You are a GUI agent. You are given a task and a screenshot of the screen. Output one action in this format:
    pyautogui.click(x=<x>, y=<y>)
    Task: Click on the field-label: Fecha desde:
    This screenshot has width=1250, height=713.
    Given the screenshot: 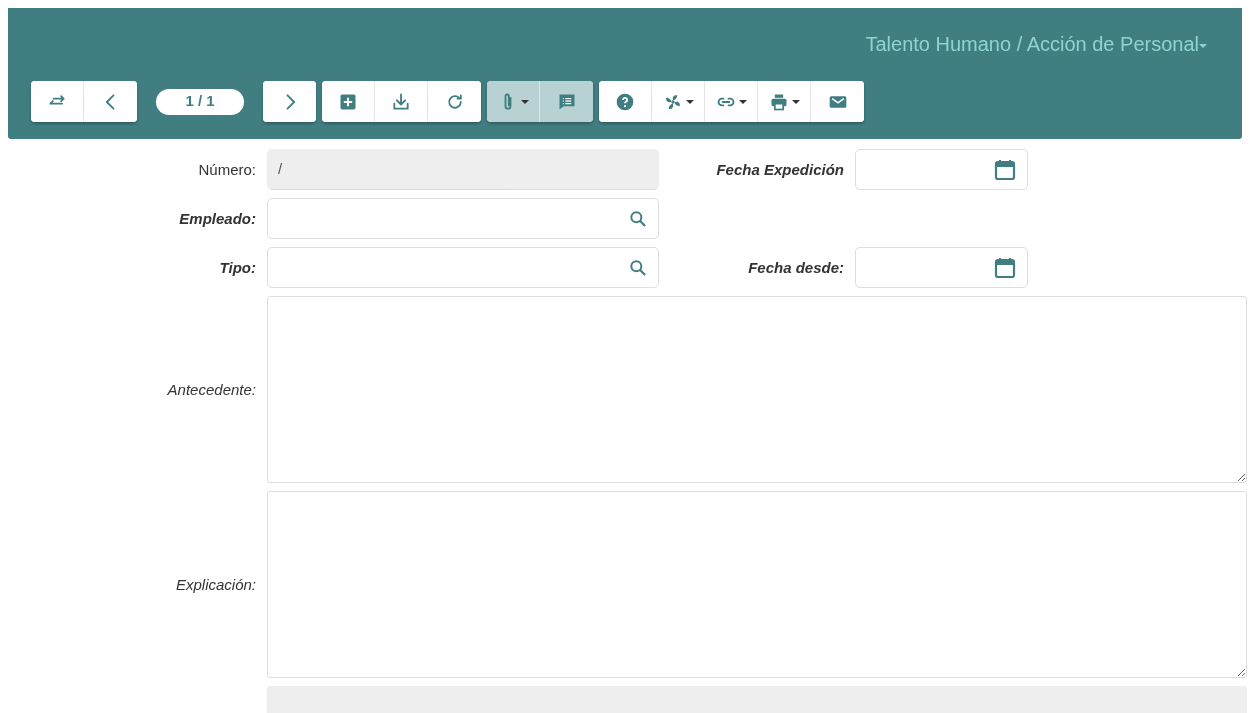 What is the action you would take?
    pyautogui.click(x=796, y=268)
    